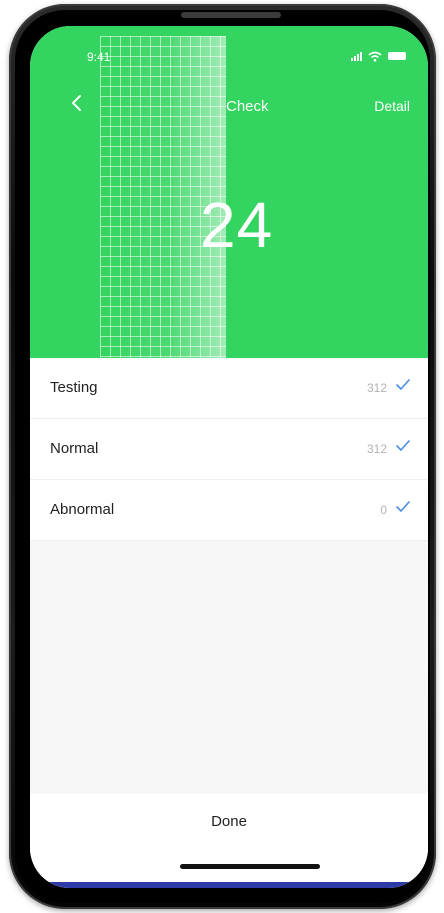 The width and height of the screenshot is (444, 913). What do you see at coordinates (99, 57) in the screenshot?
I see `status-time: 9:41` at bounding box center [99, 57].